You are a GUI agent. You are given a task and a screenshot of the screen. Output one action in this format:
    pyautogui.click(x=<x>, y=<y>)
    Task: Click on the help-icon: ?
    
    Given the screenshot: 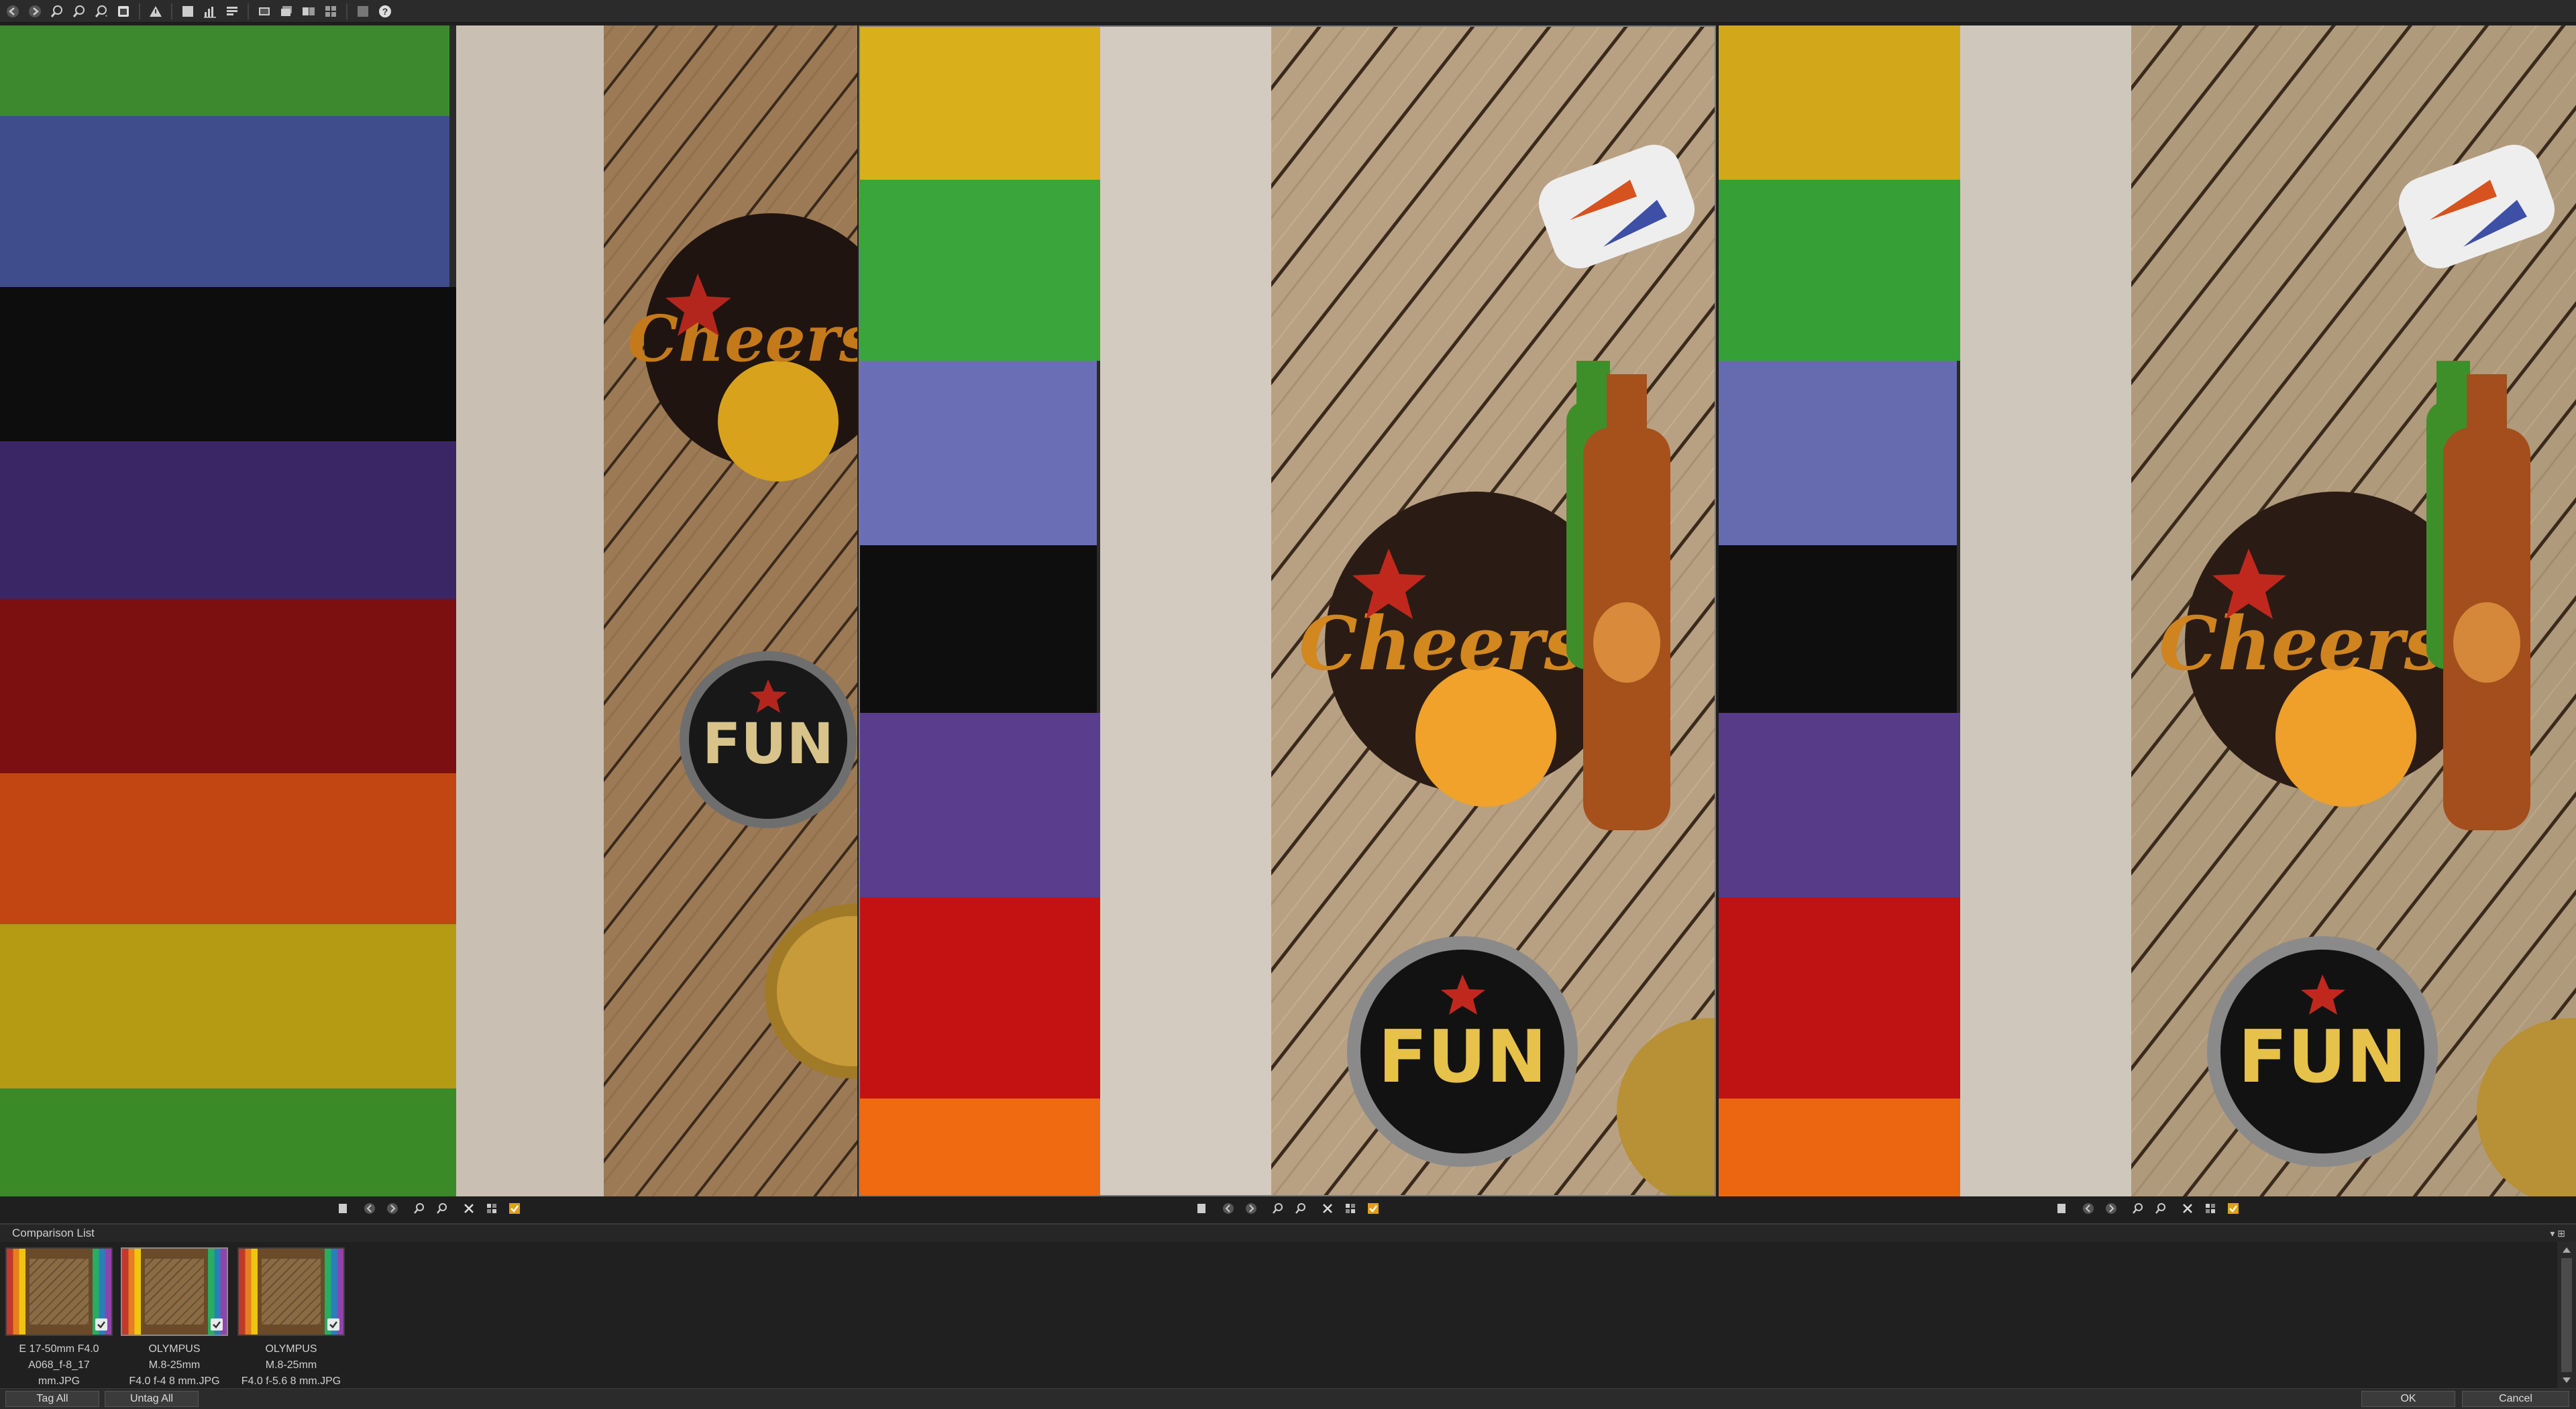 What is the action you would take?
    pyautogui.click(x=385, y=11)
    